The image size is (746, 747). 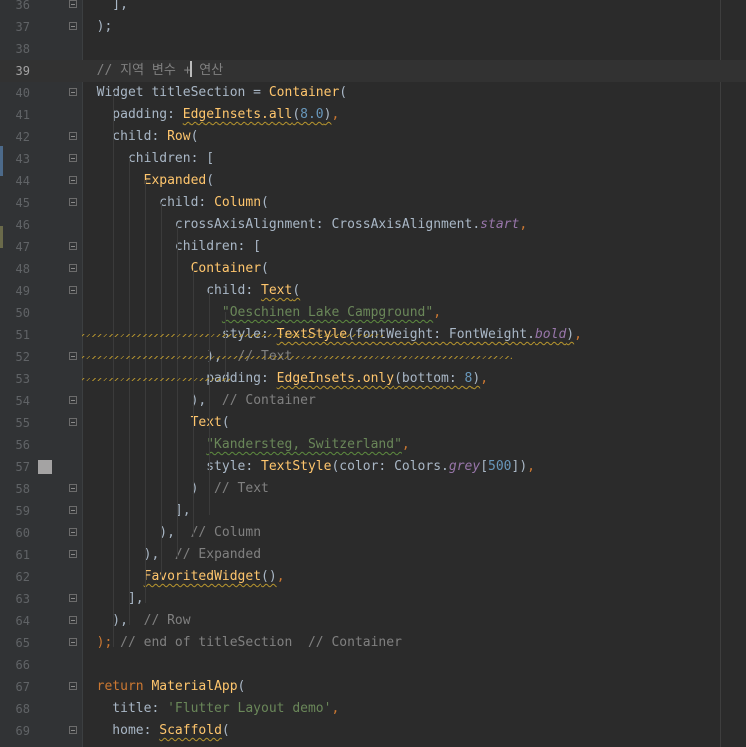 What do you see at coordinates (373, 137) in the screenshot?
I see `code-line: 42 child: Row(` at bounding box center [373, 137].